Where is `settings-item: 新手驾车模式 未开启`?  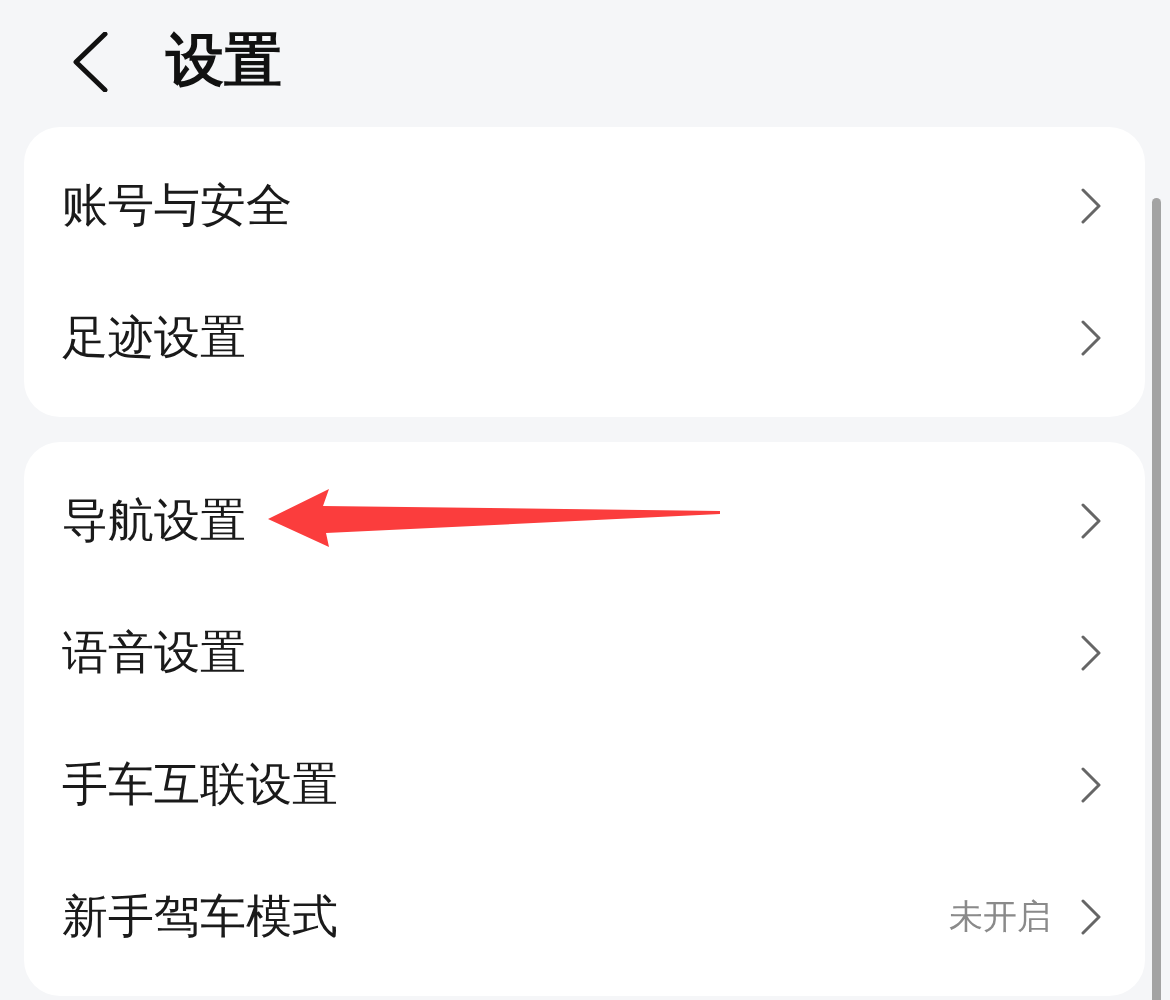
settings-item: 新手驾车模式 未开启 is located at coordinates (584, 917).